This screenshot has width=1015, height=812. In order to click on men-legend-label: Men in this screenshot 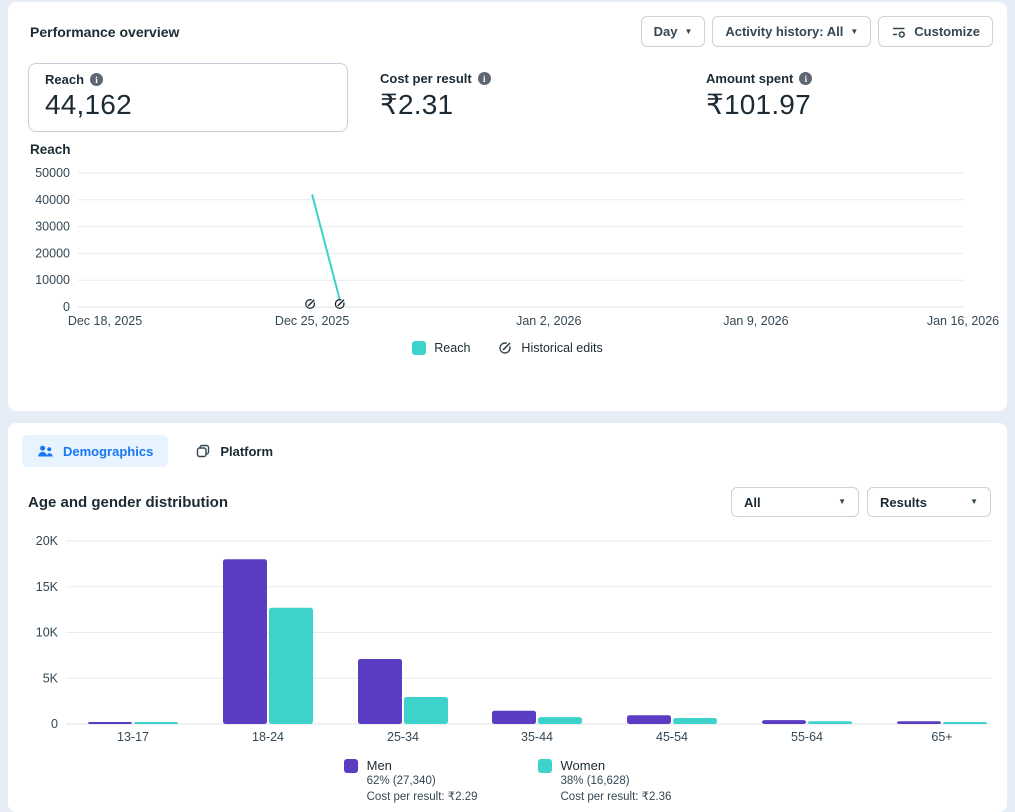, I will do `click(379, 765)`.